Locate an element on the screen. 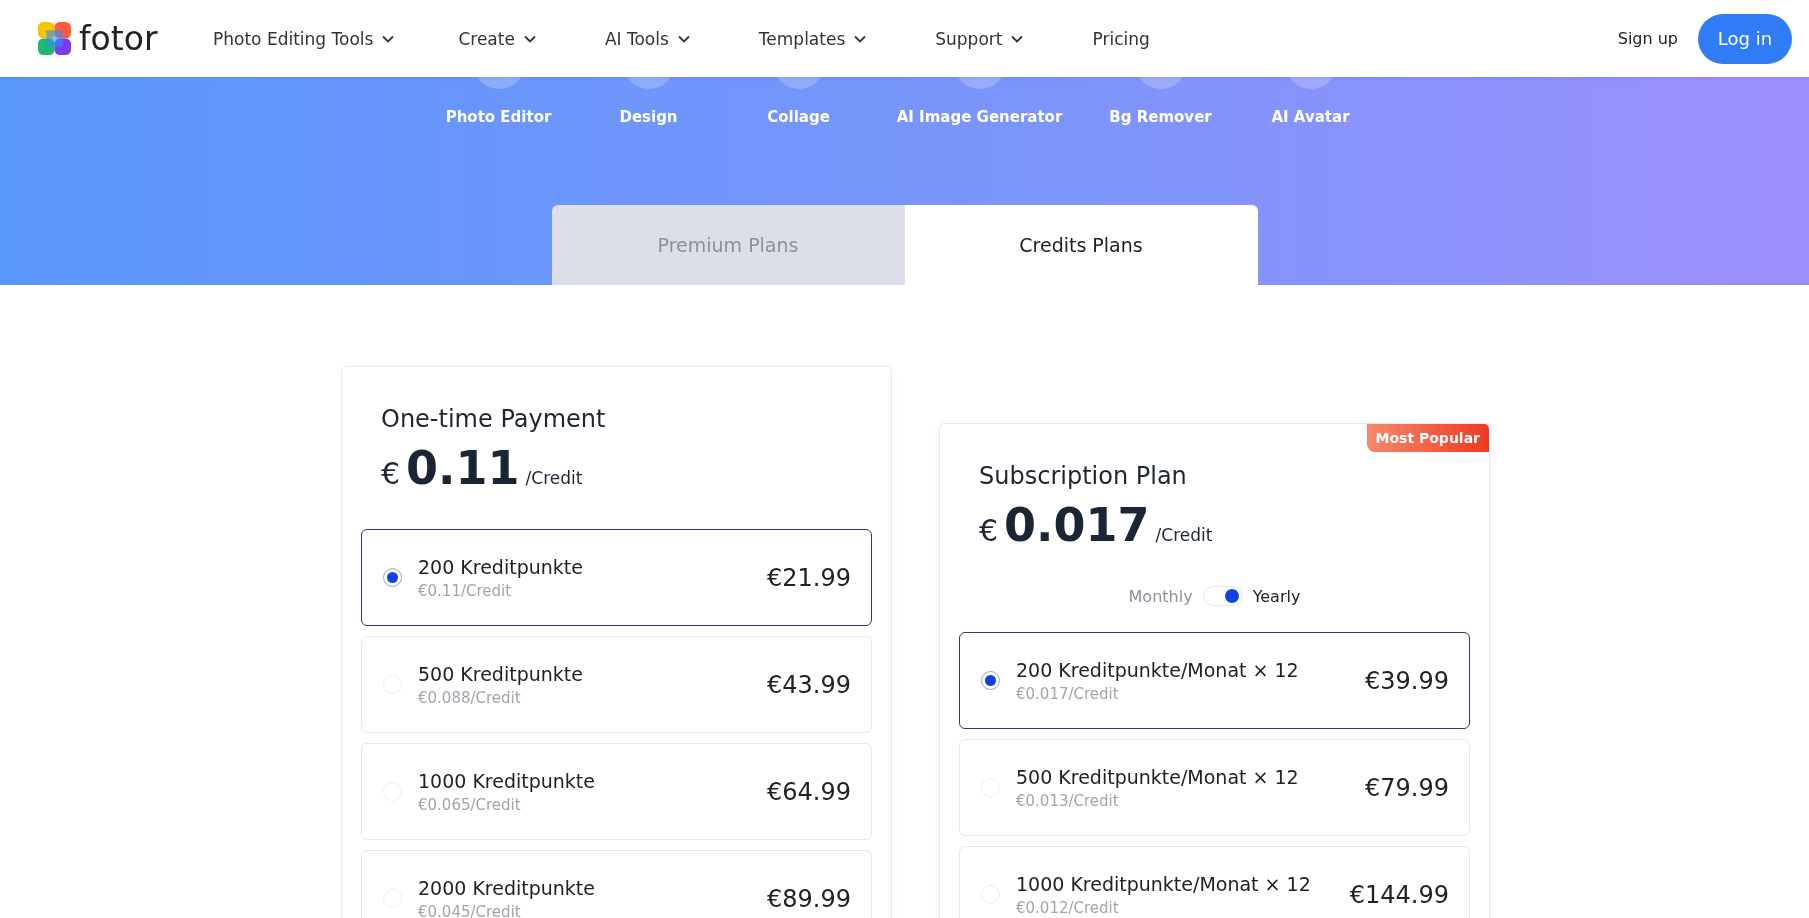 The image size is (1809, 918). nav-link: Photo Editing Tools is located at coordinates (304, 38).